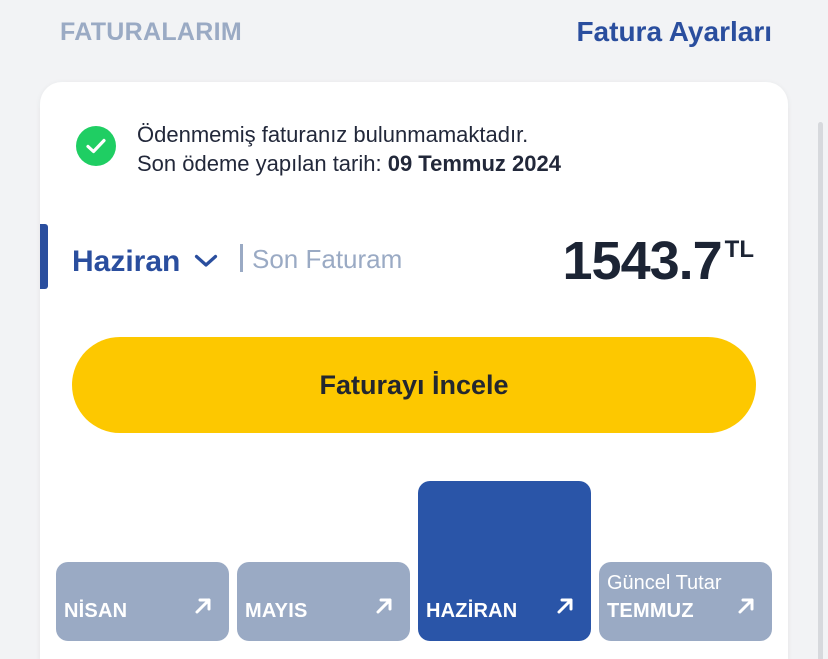 The image size is (828, 659). I want to click on current-amount-label: Güncel Tutar, so click(664, 583).